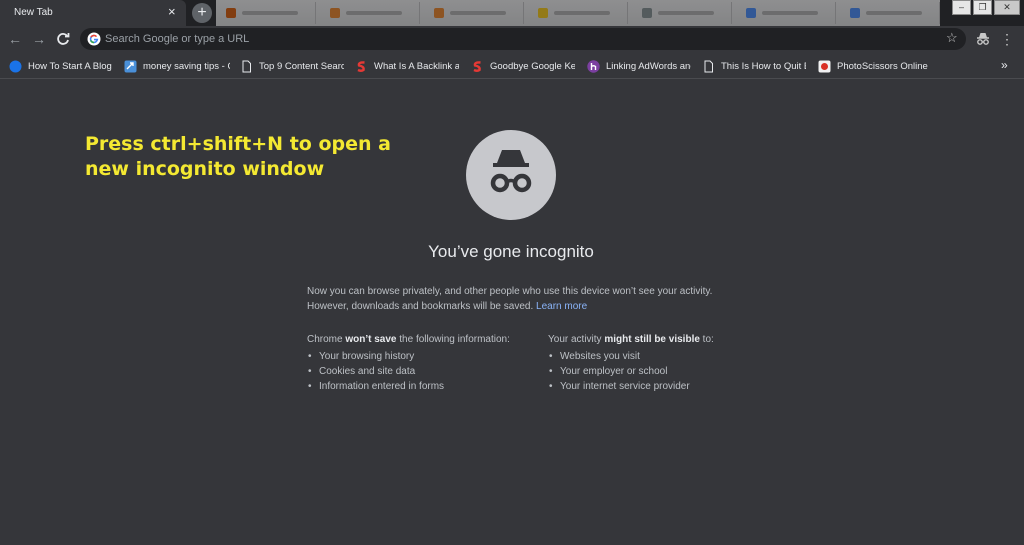 This screenshot has height=545, width=1024. I want to click on list-item: Your employer or school, so click(648, 371).